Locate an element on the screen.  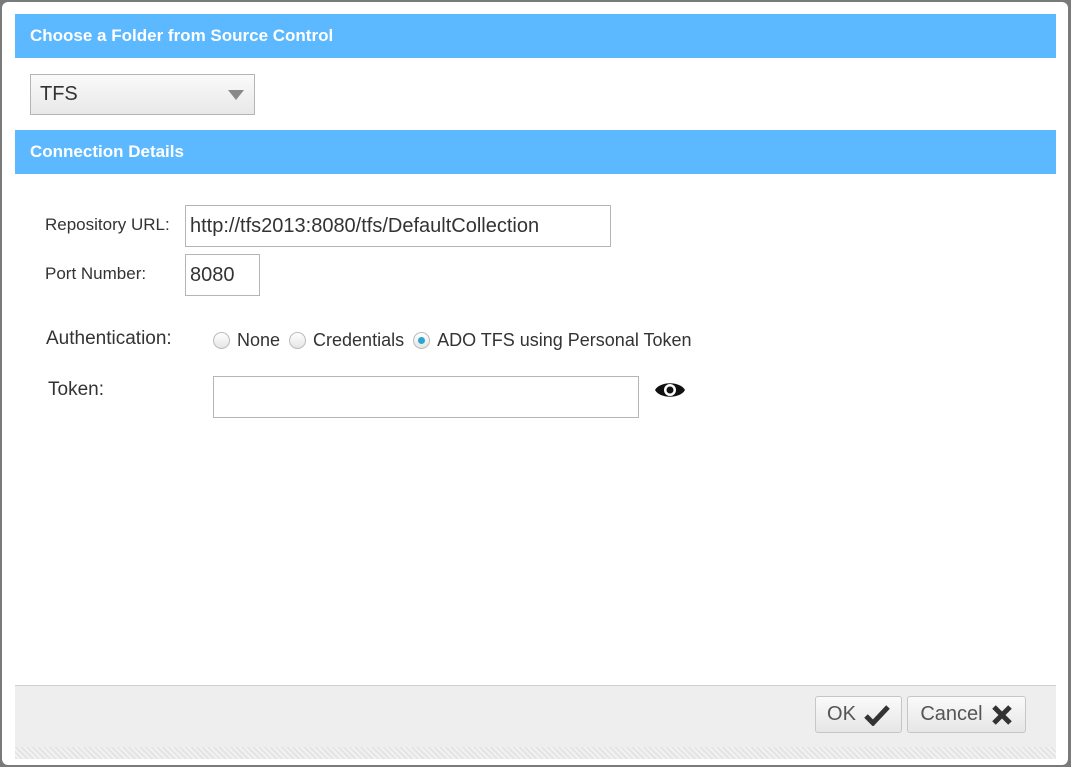
ok-button-label: OK is located at coordinates (841, 714).